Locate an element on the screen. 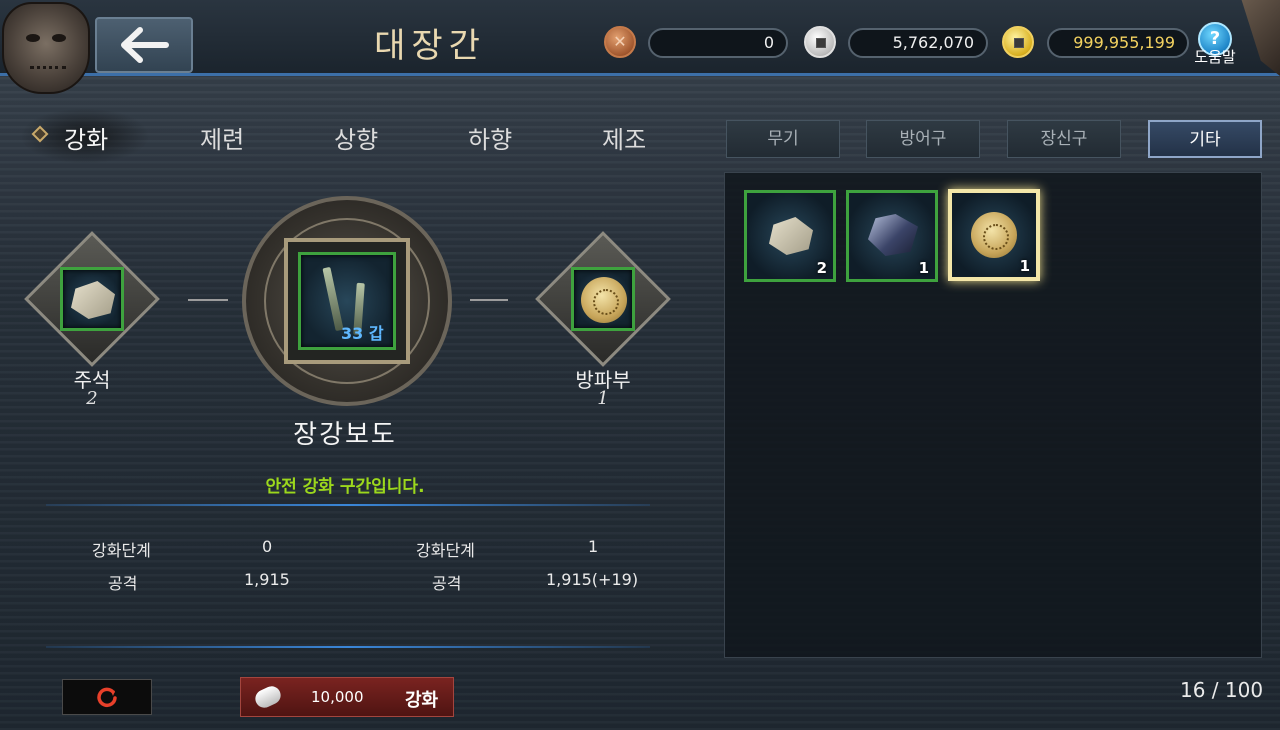  target-item-level: 33 갑 is located at coordinates (362, 333).